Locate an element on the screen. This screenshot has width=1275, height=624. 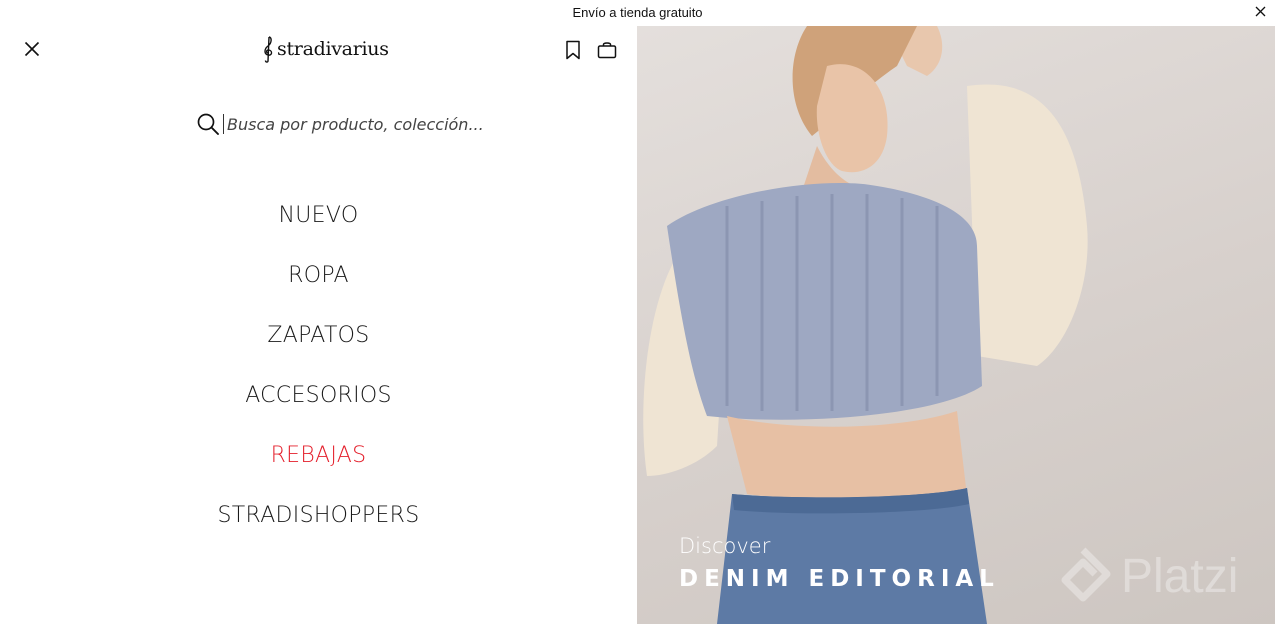
menu-close-button is located at coordinates (32, 49).